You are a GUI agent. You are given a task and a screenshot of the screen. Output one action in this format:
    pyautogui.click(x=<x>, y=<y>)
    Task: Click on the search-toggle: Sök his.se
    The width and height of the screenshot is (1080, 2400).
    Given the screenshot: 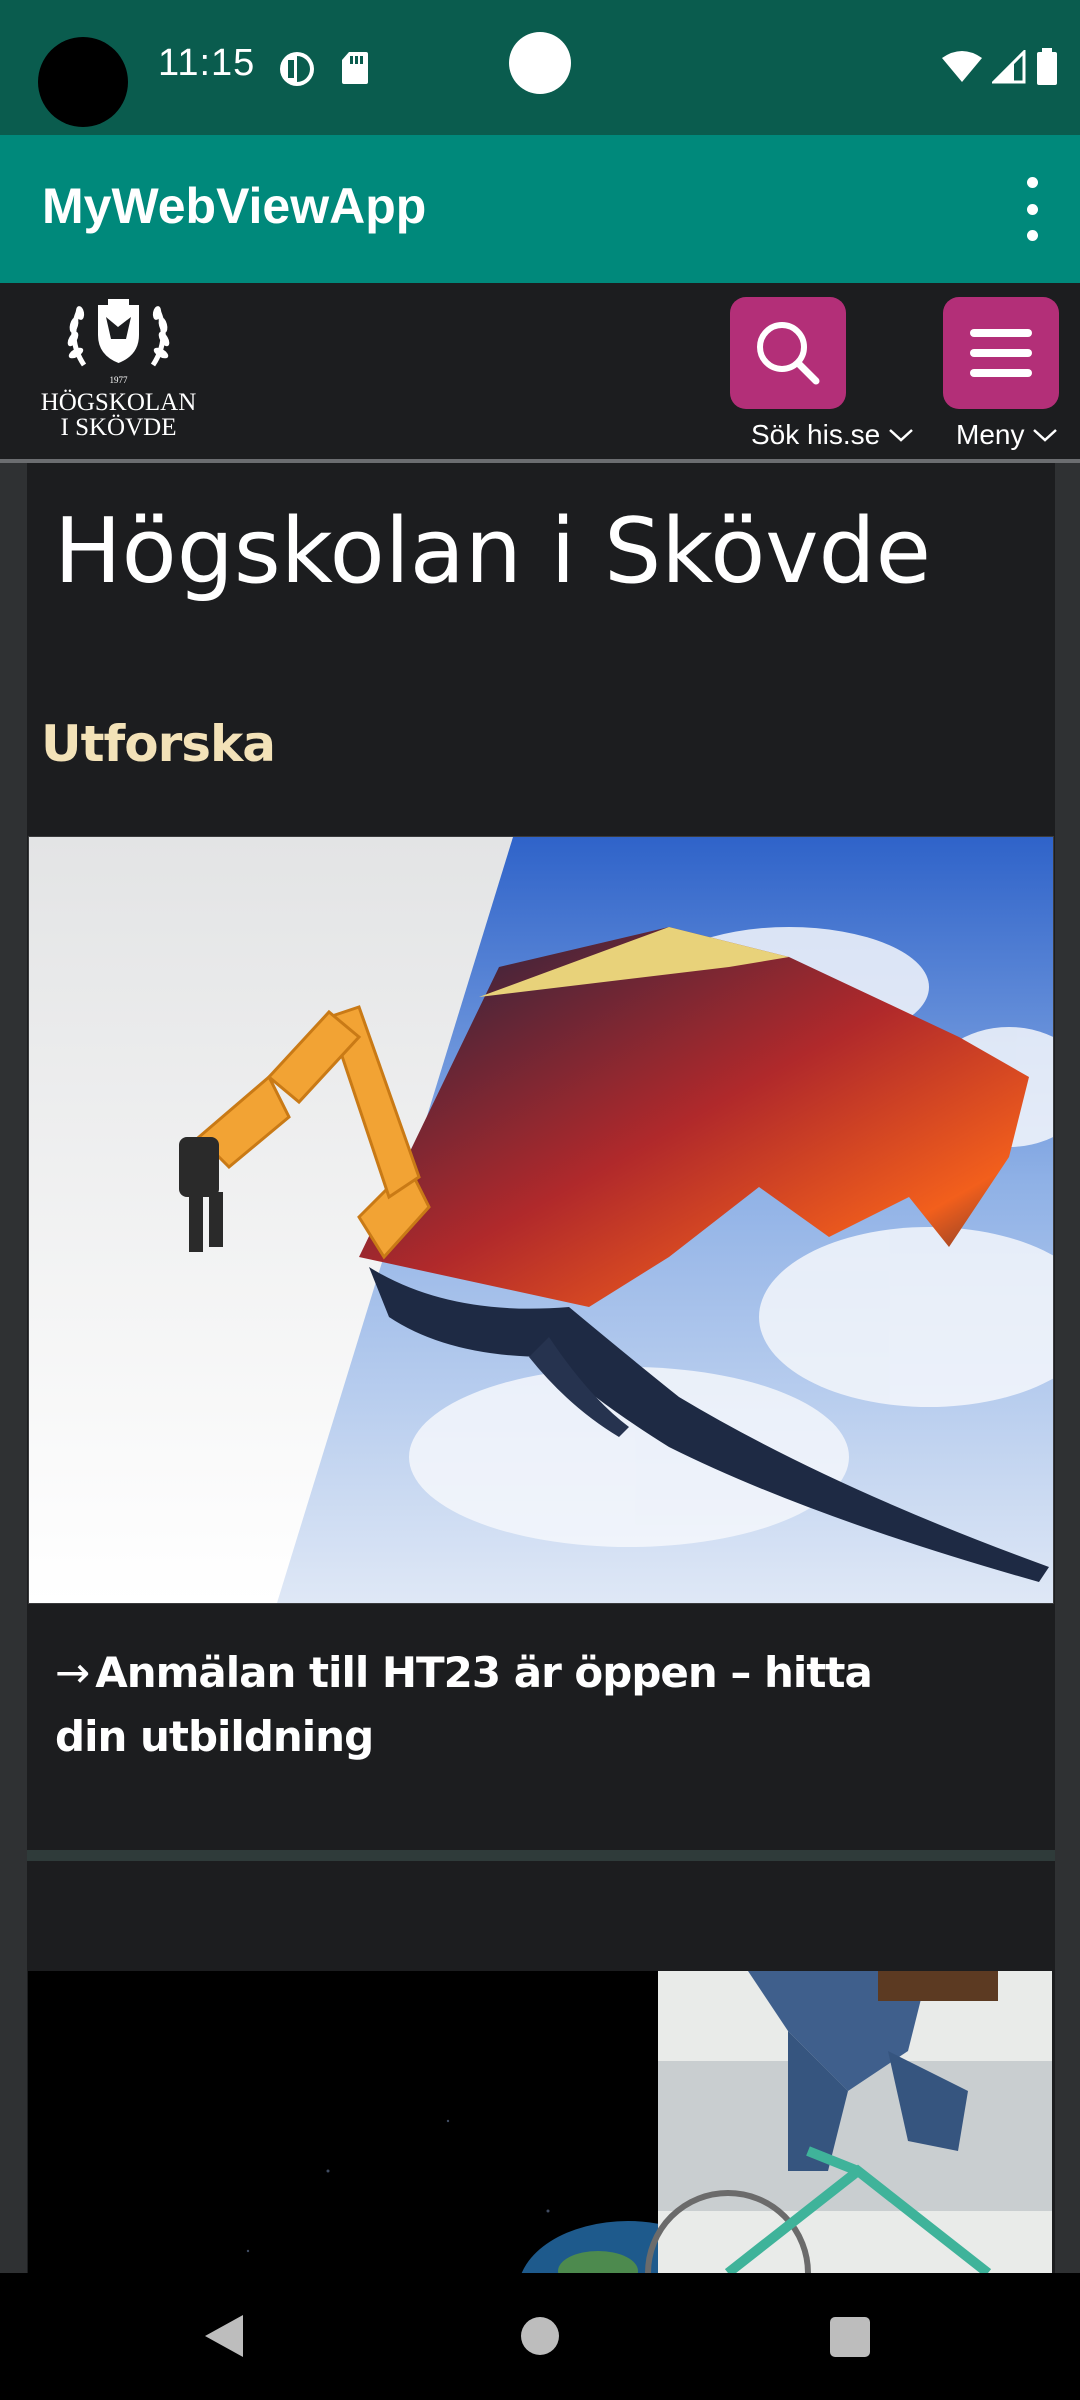 What is the action you would take?
    pyautogui.click(x=832, y=435)
    